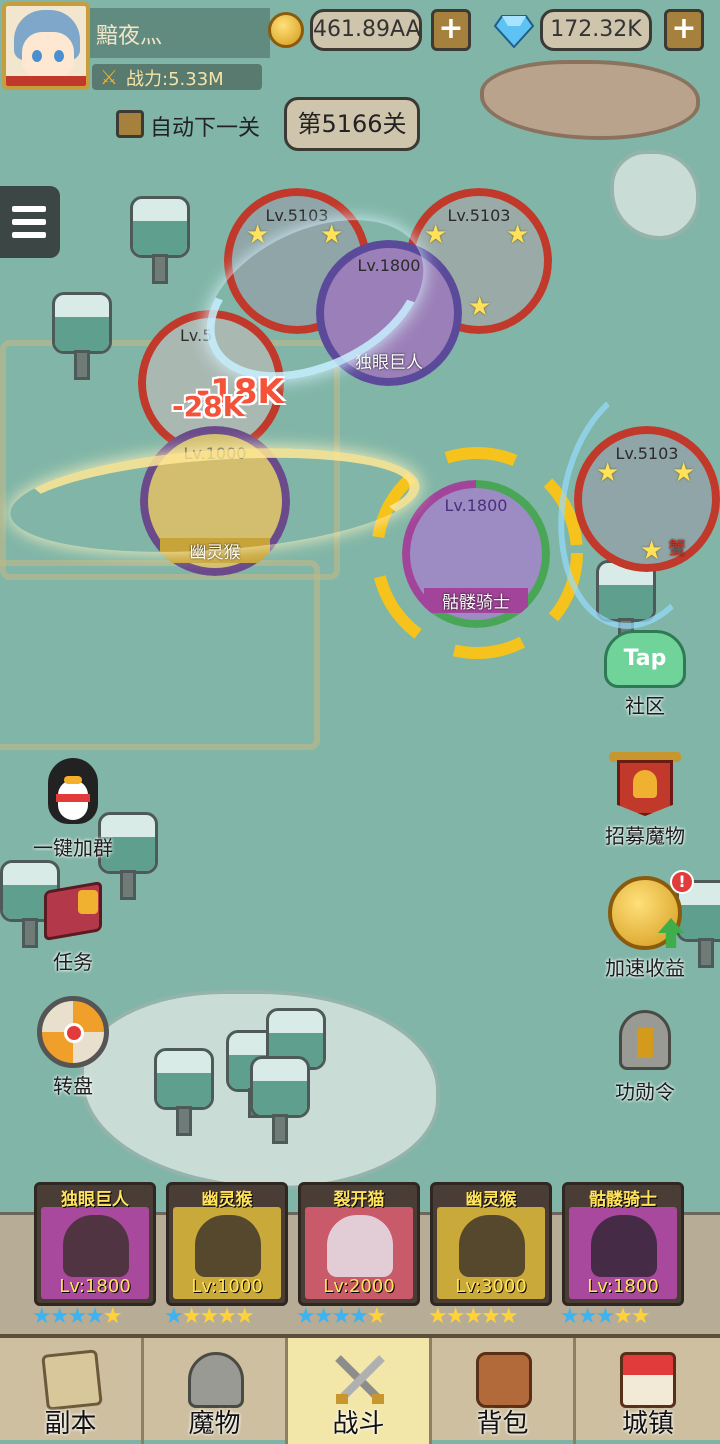  Describe the element at coordinates (623, 1200) in the screenshot. I see `team-card-name: 骷髅骑士` at that location.